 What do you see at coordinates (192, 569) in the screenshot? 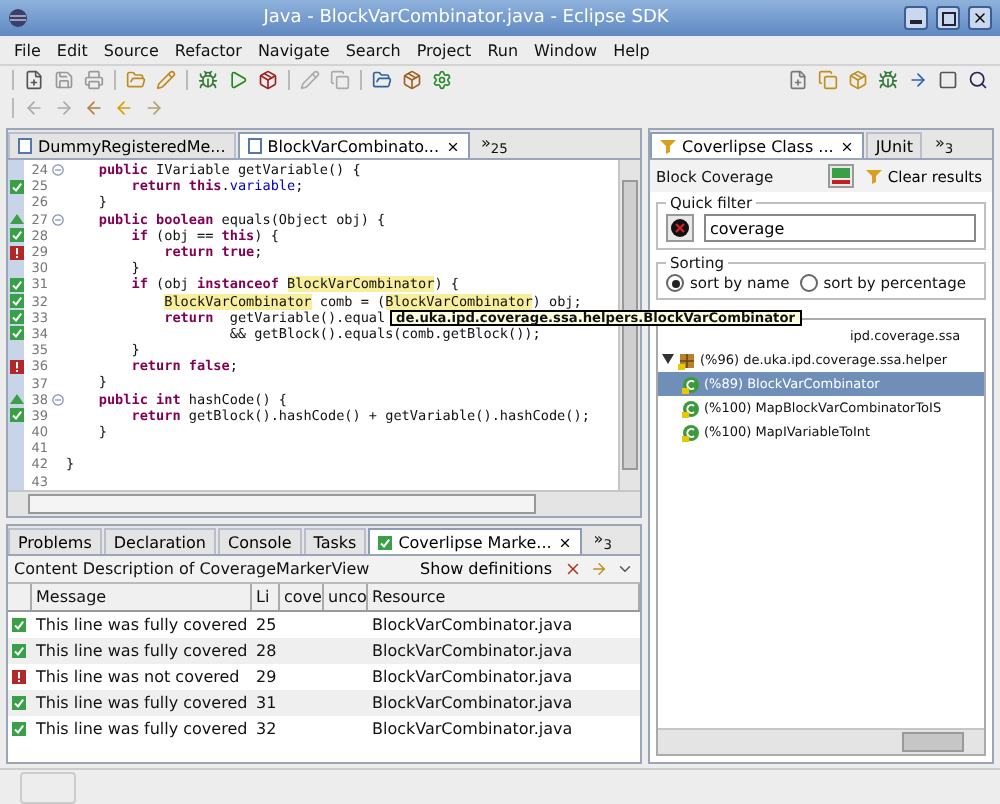
I see `content-description: Content Description of CoverageMarkerView` at bounding box center [192, 569].